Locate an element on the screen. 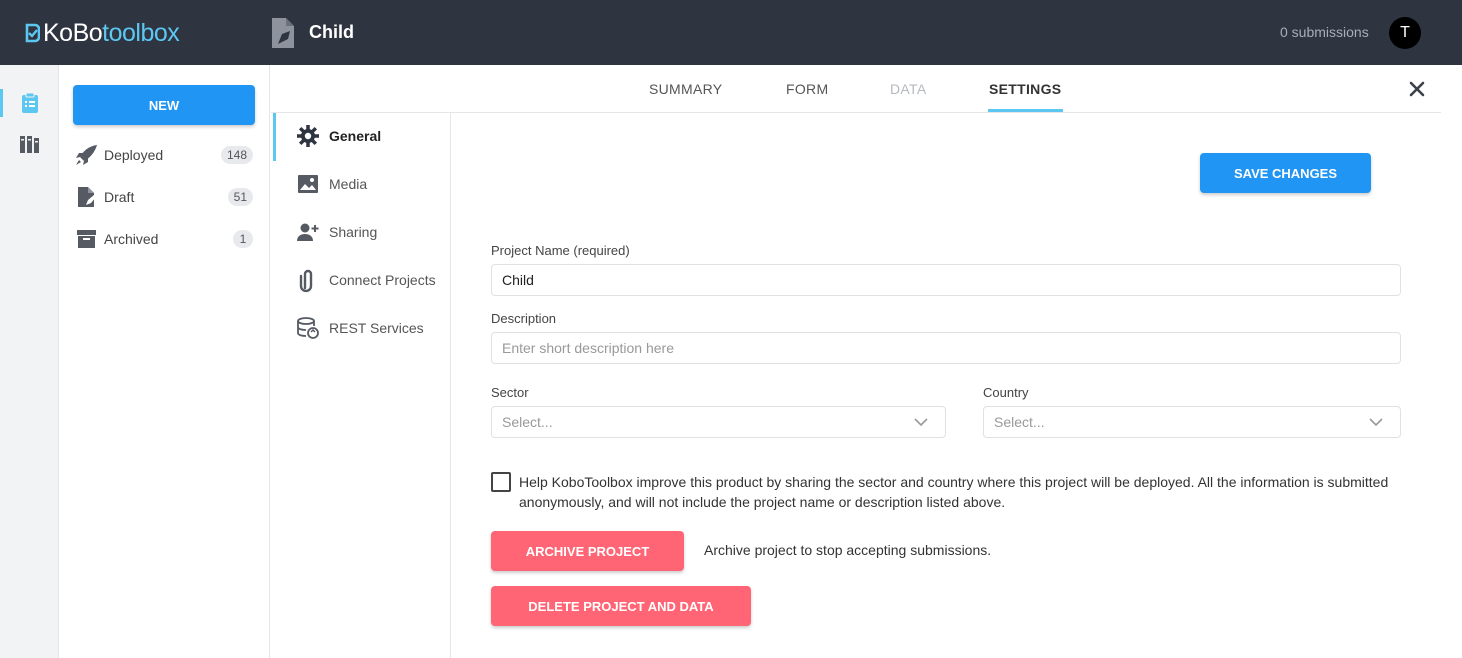  share-data-checkbox is located at coordinates (501, 482).